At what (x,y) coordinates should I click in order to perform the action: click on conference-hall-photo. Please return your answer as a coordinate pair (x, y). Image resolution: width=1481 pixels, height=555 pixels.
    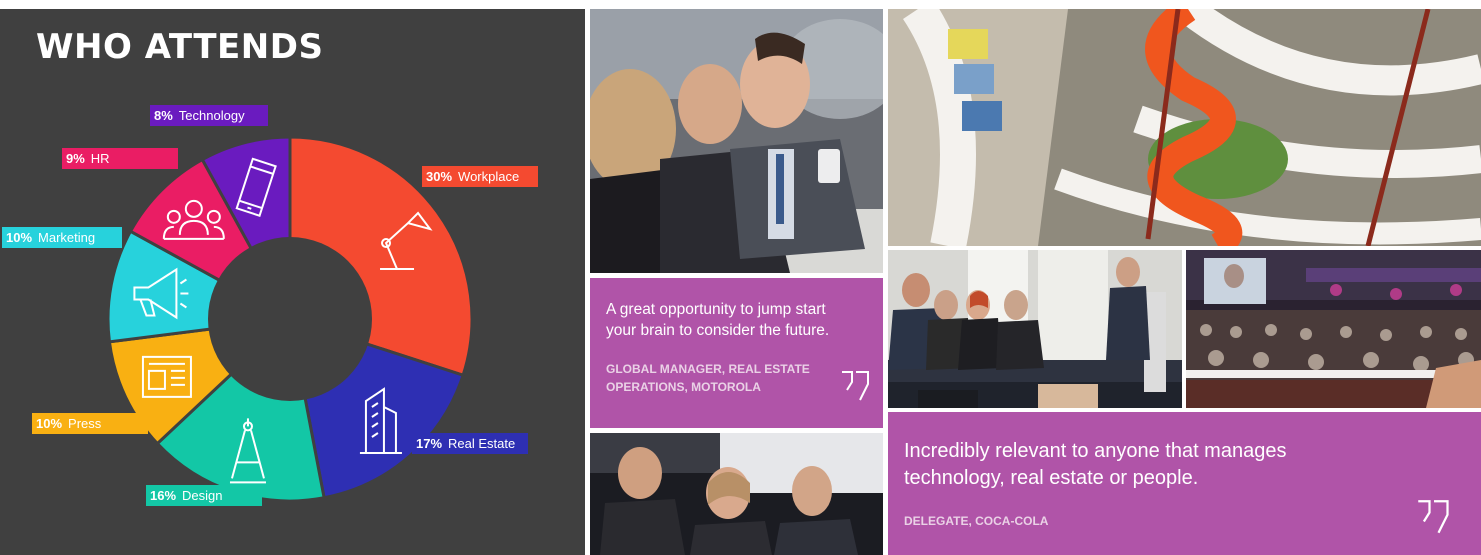
    Looking at the image, I should click on (1333, 329).